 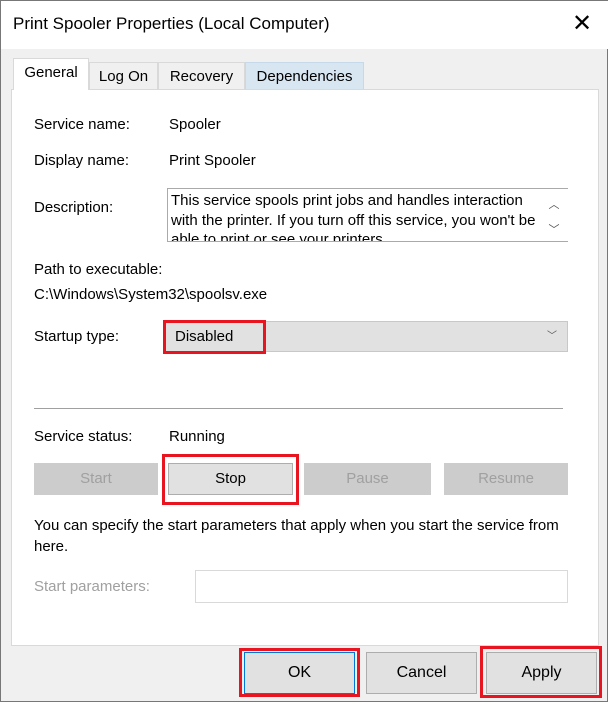 I want to click on start-params-label: Start parameters:, so click(x=92, y=586).